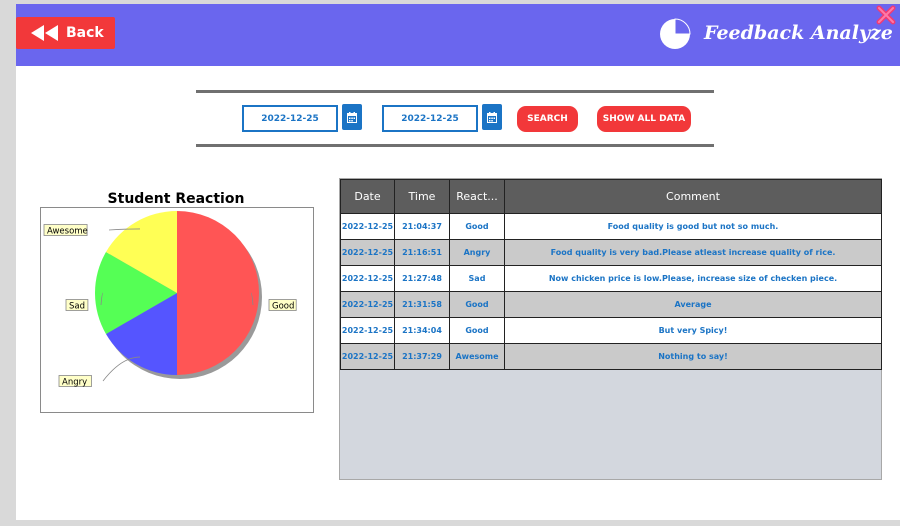 The image size is (900, 526). I want to click on to-date-calendar-button, so click(492, 117).